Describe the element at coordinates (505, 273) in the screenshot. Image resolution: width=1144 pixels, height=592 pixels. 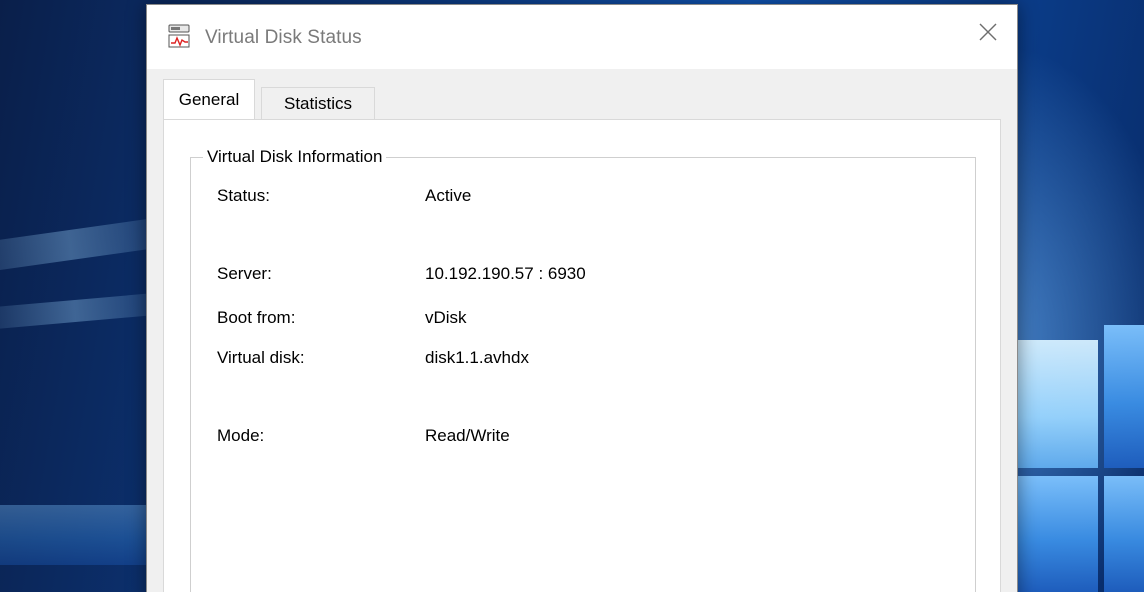
I see `server-value: 10.192.190.57 : 6930` at that location.